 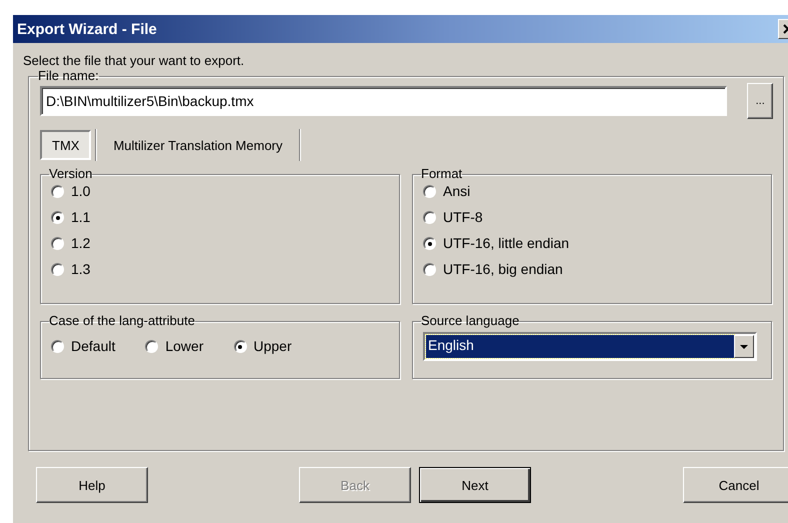 What do you see at coordinates (580, 346) in the screenshot?
I see `dropdown-value: English` at bounding box center [580, 346].